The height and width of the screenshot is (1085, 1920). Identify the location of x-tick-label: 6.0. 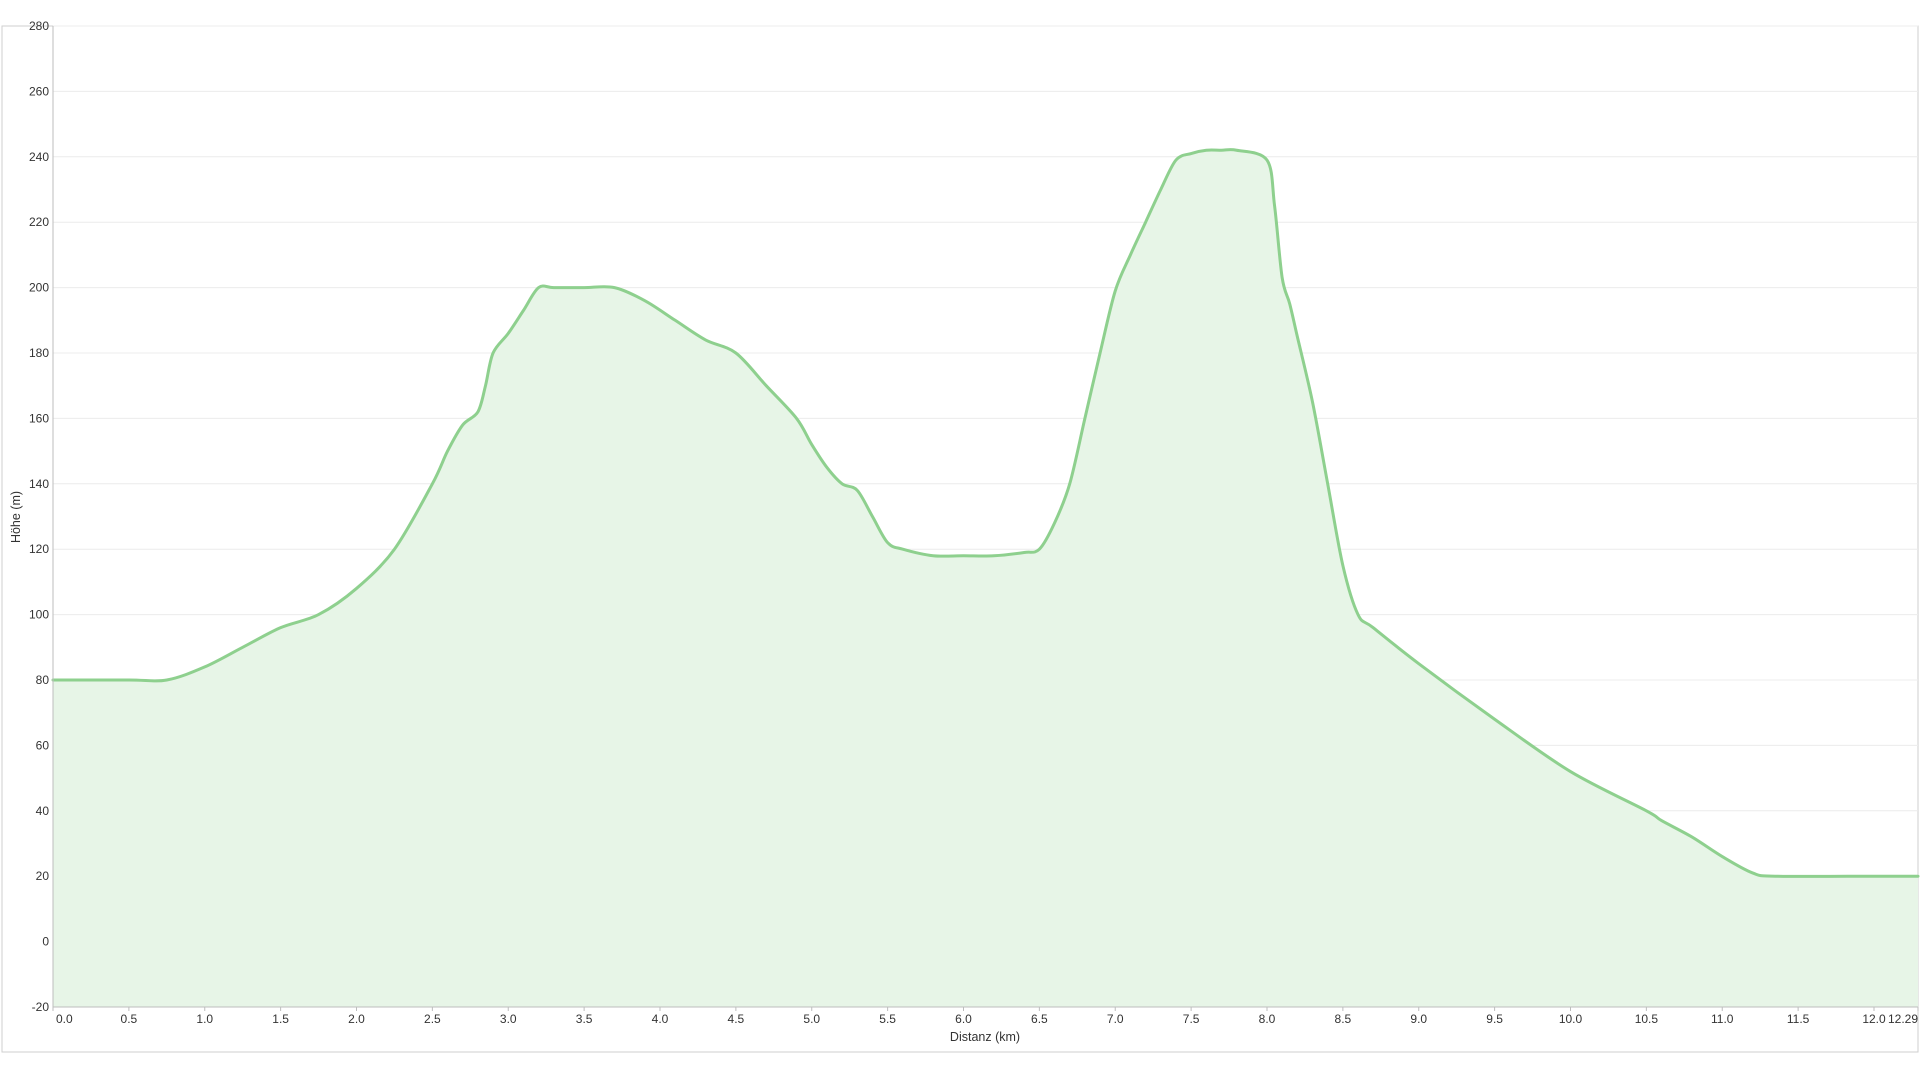
(963, 1019).